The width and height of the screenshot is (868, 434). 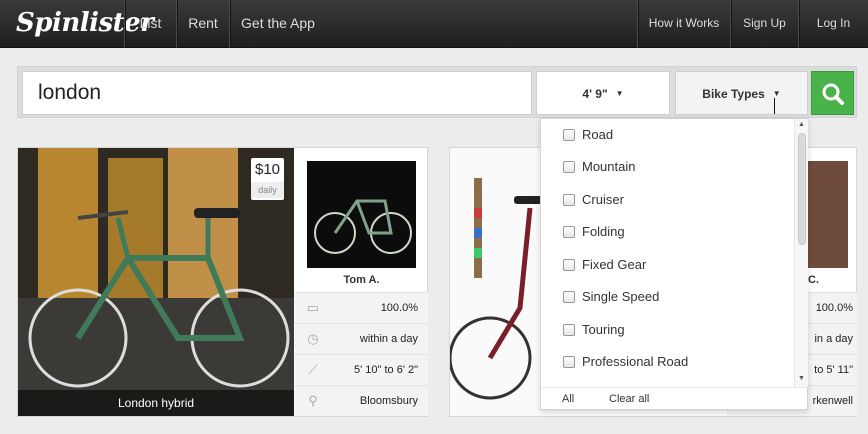 What do you see at coordinates (388, 339) in the screenshot?
I see `response-time-value: within a day` at bounding box center [388, 339].